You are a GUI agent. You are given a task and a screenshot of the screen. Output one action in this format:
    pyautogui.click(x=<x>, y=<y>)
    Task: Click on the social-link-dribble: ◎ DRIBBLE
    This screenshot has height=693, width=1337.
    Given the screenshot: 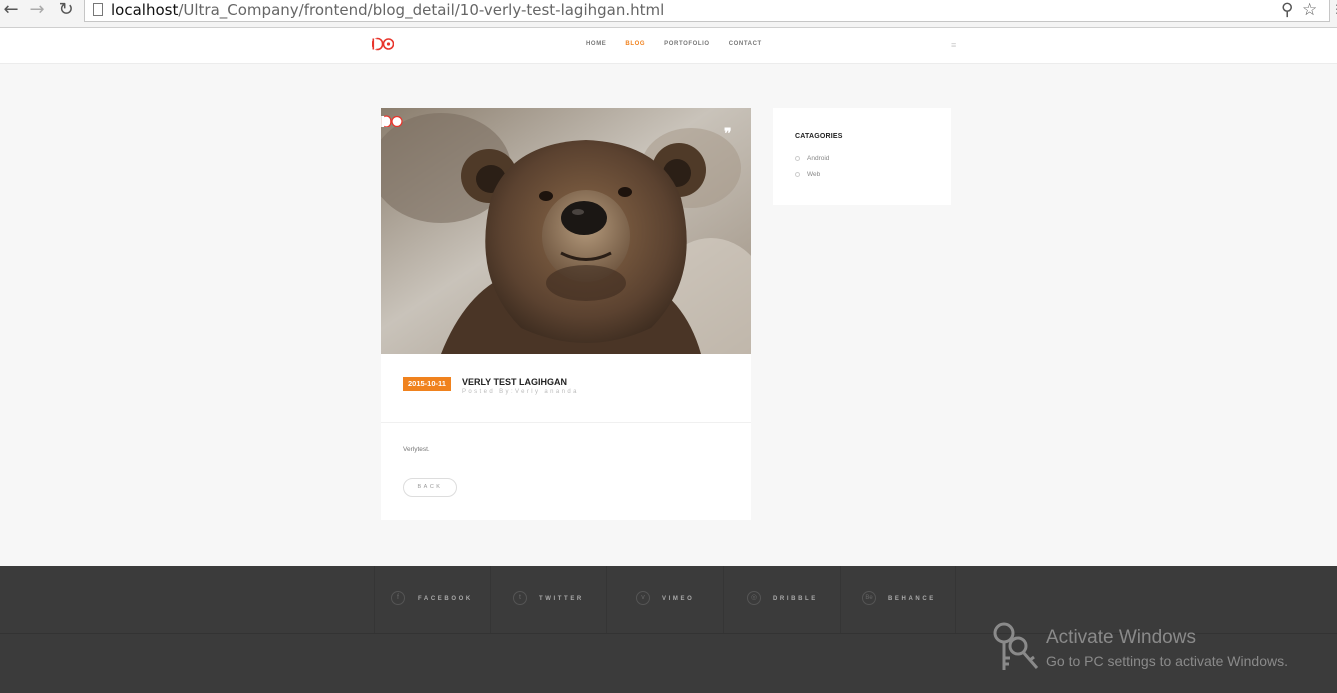 What is the action you would take?
    pyautogui.click(x=781, y=599)
    